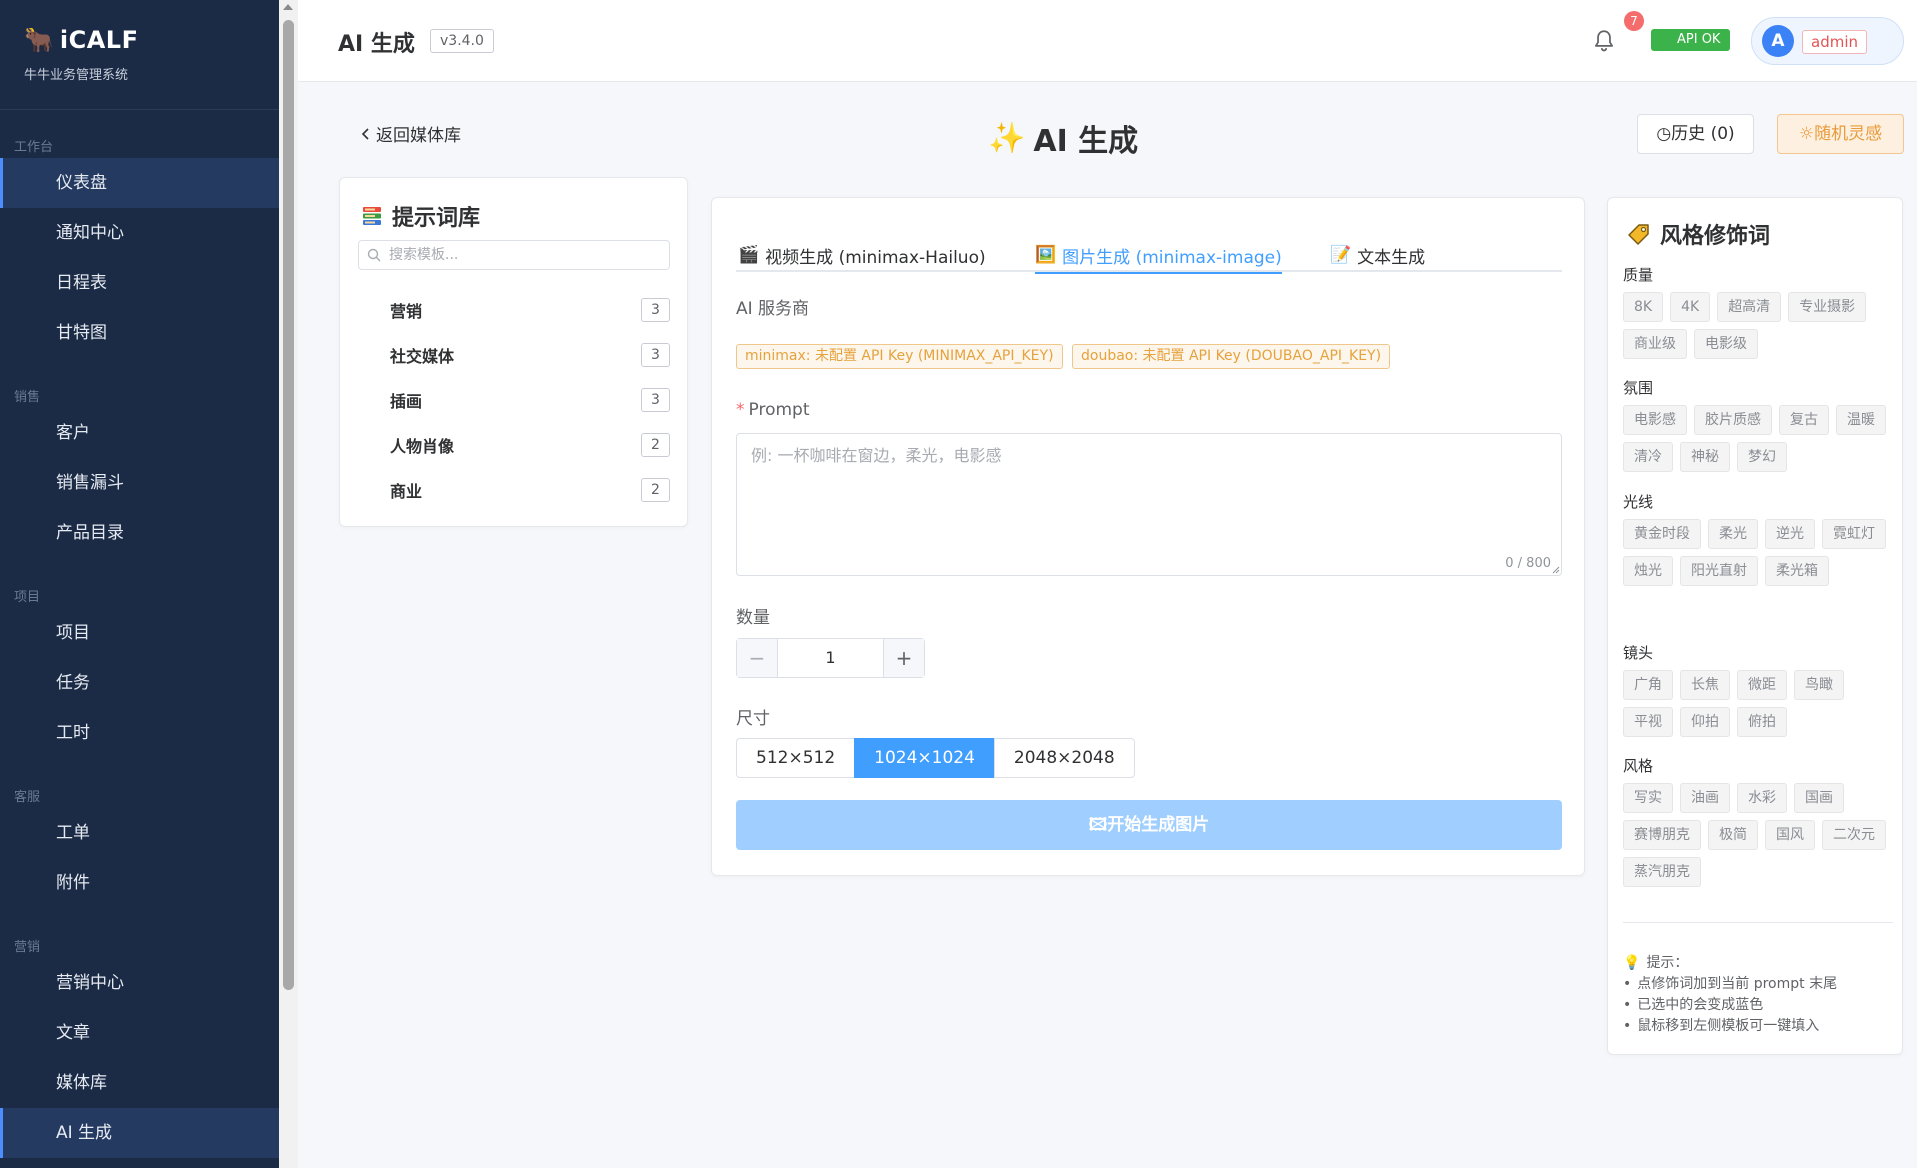 The image size is (1917, 1168). I want to click on modifier-chip: 长焦, so click(1705, 685).